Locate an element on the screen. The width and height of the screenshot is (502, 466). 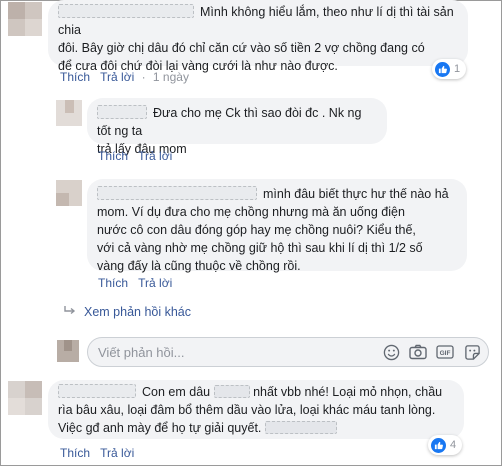
reaction-count: 1 is located at coordinates (457, 69).